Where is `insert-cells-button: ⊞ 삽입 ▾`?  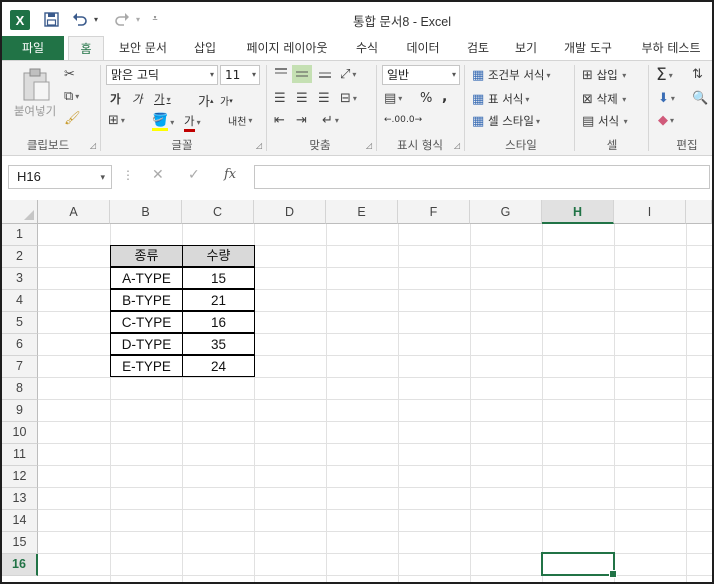 insert-cells-button: ⊞ 삽입 ▾ is located at coordinates (604, 75).